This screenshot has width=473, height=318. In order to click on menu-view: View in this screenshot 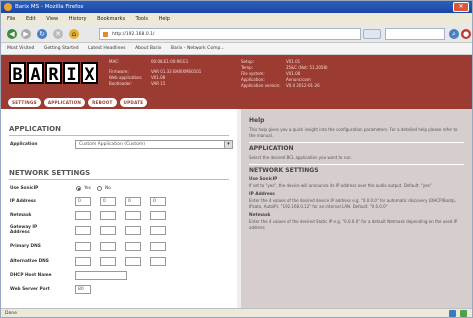, I will do `click(52, 19)`.